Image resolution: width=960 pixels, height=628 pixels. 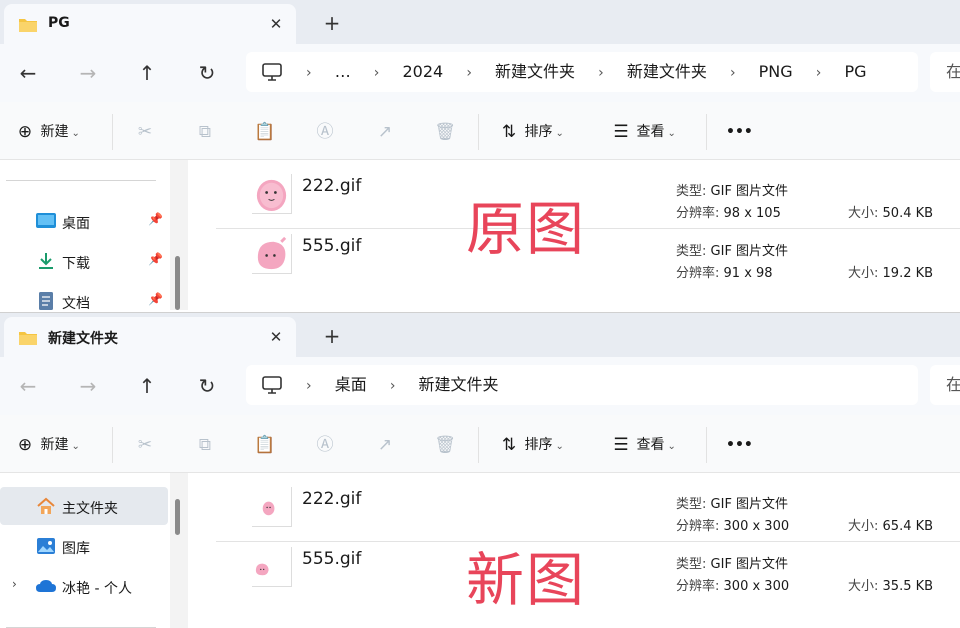 What do you see at coordinates (855, 71) in the screenshot?
I see `breadcrumb-item: PG` at bounding box center [855, 71].